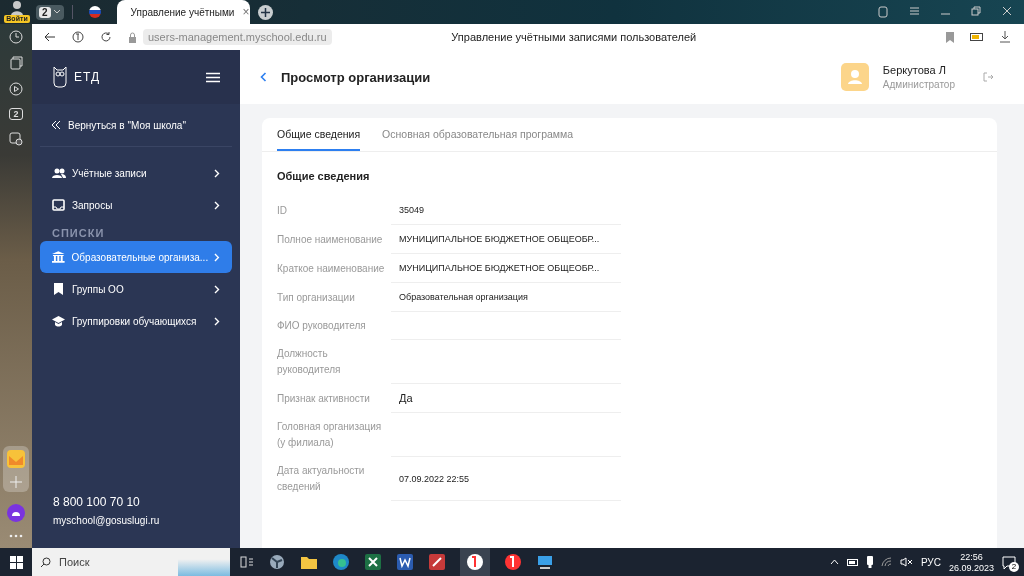 The image size is (1024, 576). I want to click on letter-logo-icon, so click(513, 562).